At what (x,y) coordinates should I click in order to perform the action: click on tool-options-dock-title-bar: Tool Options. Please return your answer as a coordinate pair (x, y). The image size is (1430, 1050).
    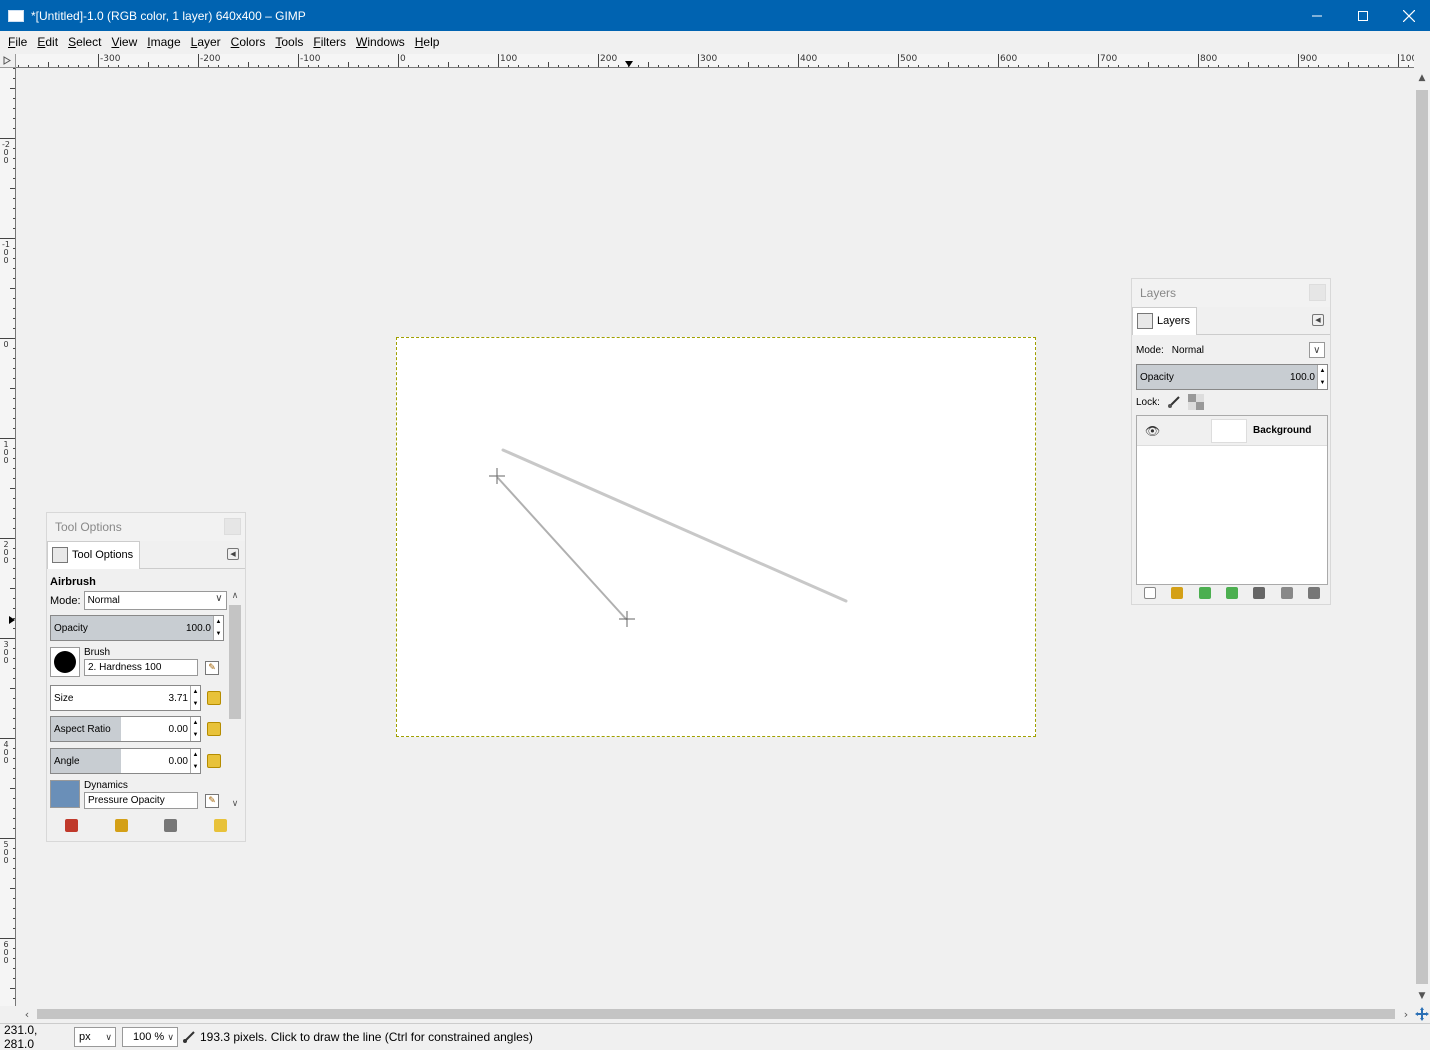
    Looking at the image, I should click on (146, 527).